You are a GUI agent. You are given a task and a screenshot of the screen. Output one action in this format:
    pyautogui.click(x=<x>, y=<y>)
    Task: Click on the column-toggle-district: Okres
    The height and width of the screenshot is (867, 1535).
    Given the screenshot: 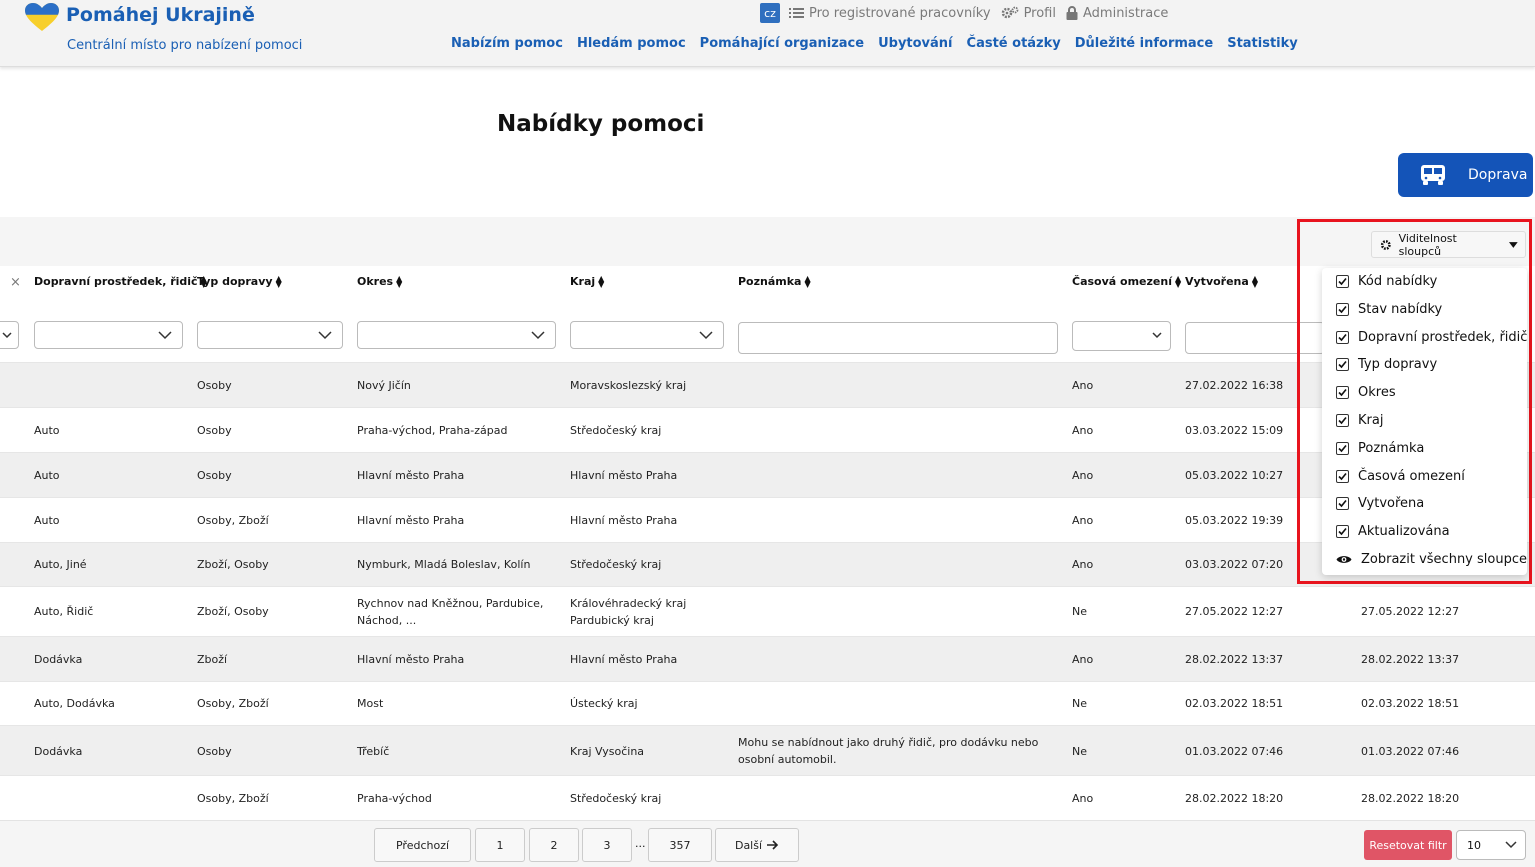 What is the action you would take?
    pyautogui.click(x=1366, y=392)
    